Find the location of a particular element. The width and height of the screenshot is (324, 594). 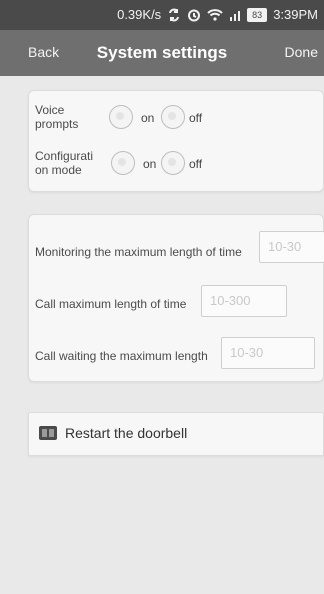

call-waiting-max-length-input: 10-30 is located at coordinates (268, 353).